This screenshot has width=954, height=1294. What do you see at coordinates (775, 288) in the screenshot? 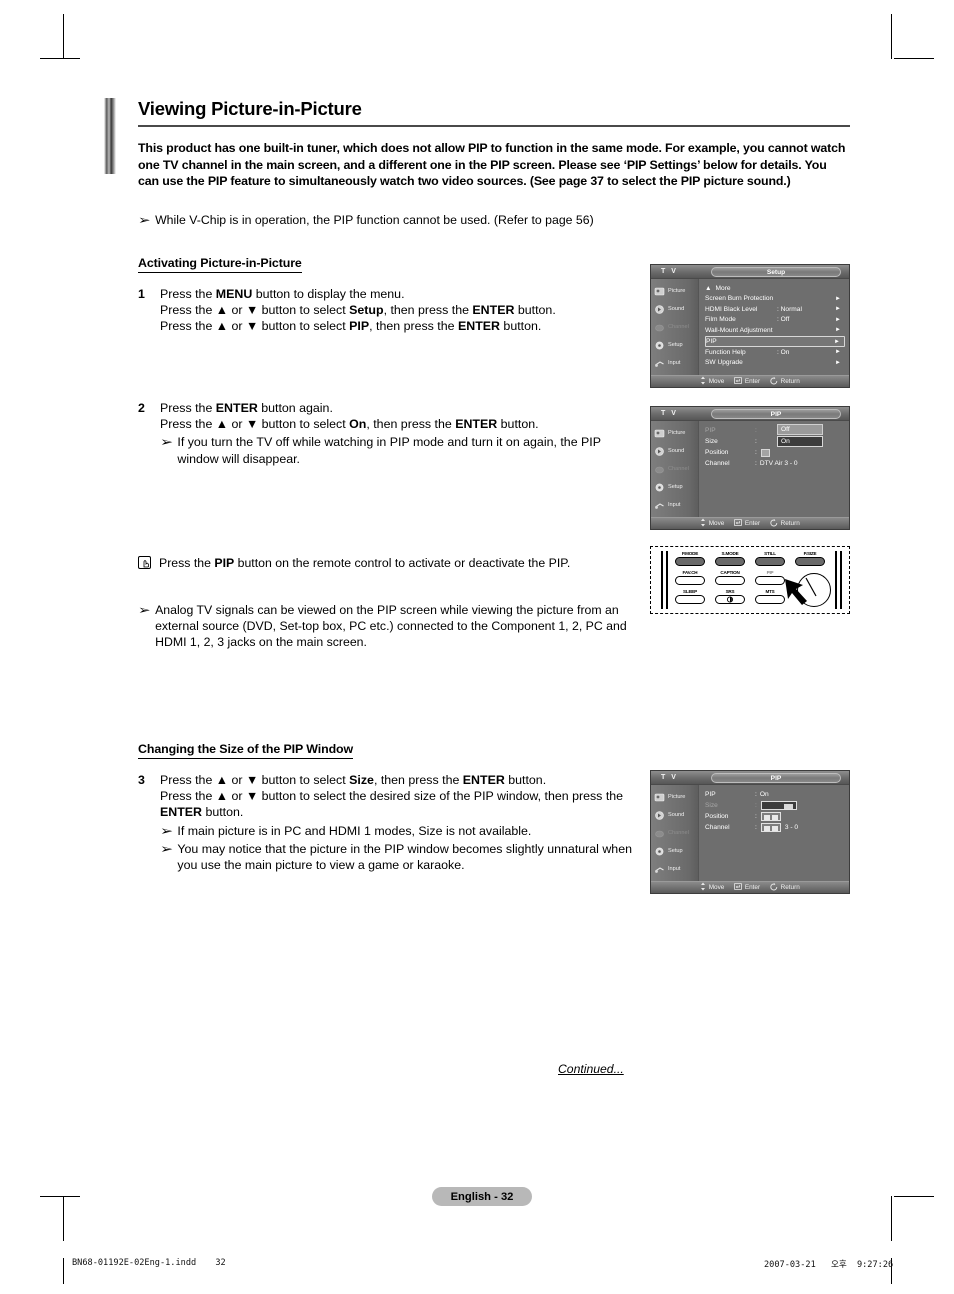
I see `osd-row-more: ▲ More` at bounding box center [775, 288].